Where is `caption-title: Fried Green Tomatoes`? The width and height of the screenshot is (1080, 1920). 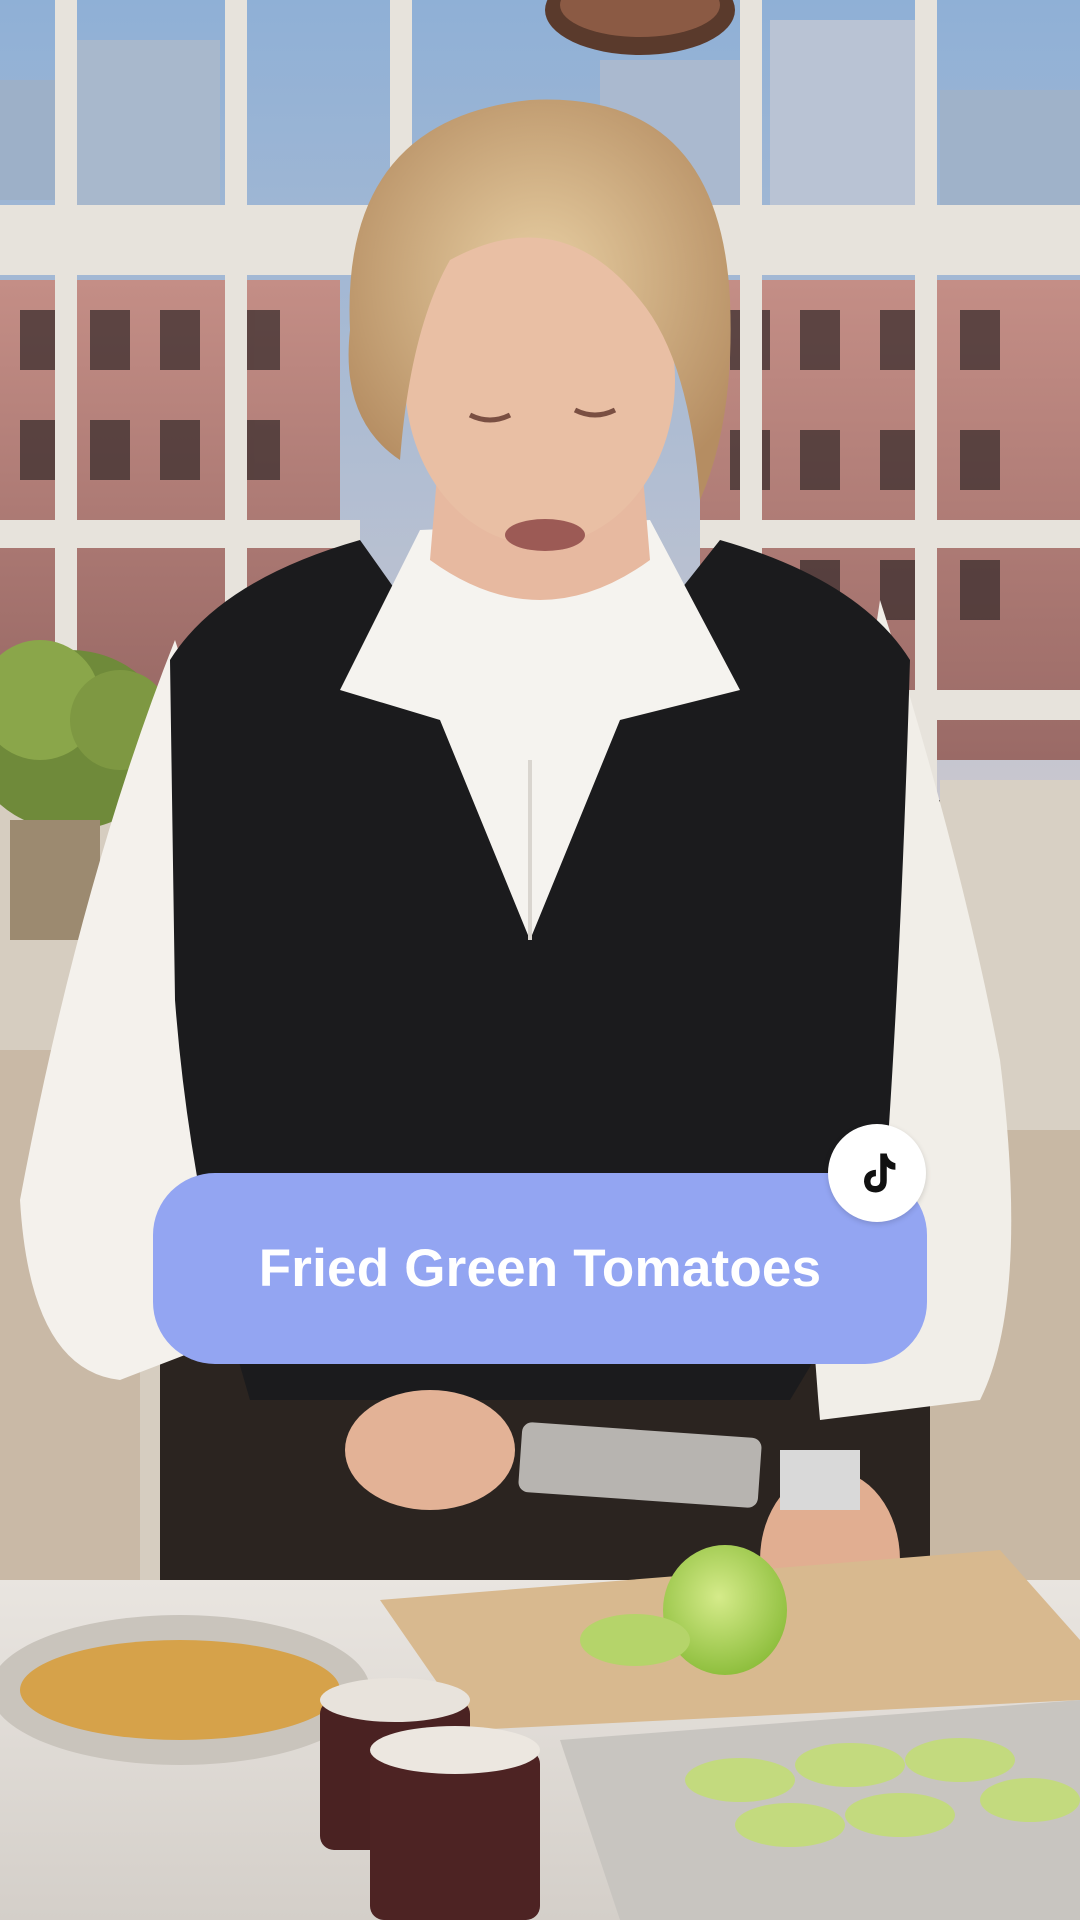 caption-title: Fried Green Tomatoes is located at coordinates (540, 1268).